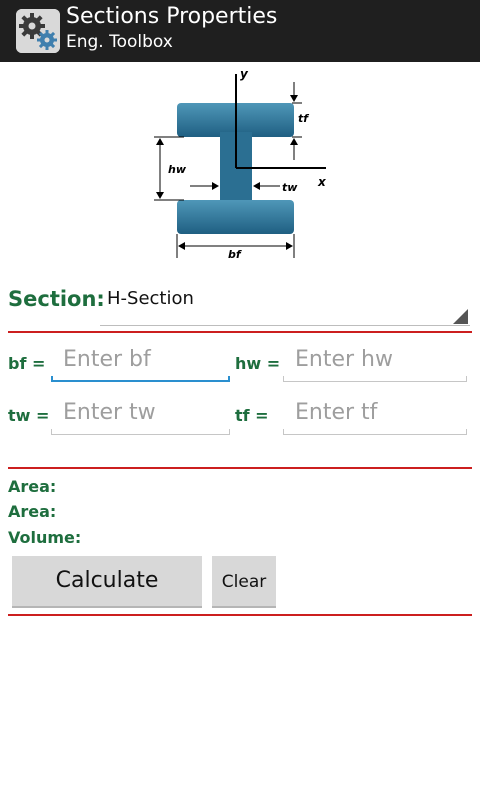 The image size is (480, 800). I want to click on tw-label: tw =, so click(29, 415).